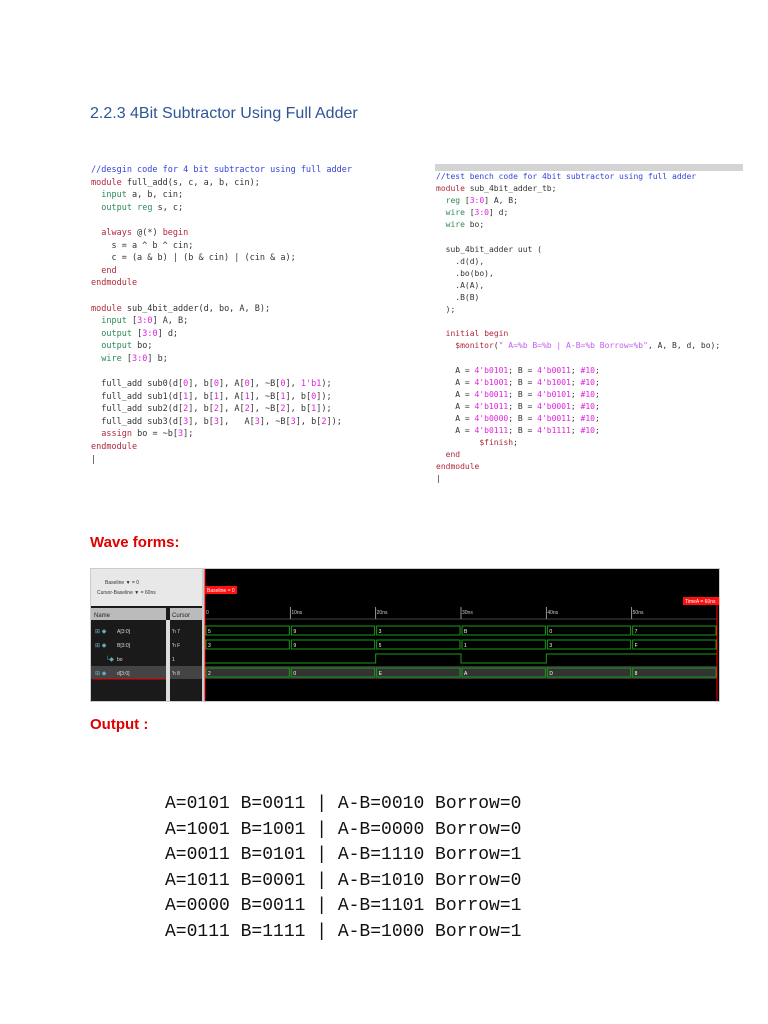  Describe the element at coordinates (176, 674) in the screenshot. I see `signal-cursor-value: 'h 8` at that location.